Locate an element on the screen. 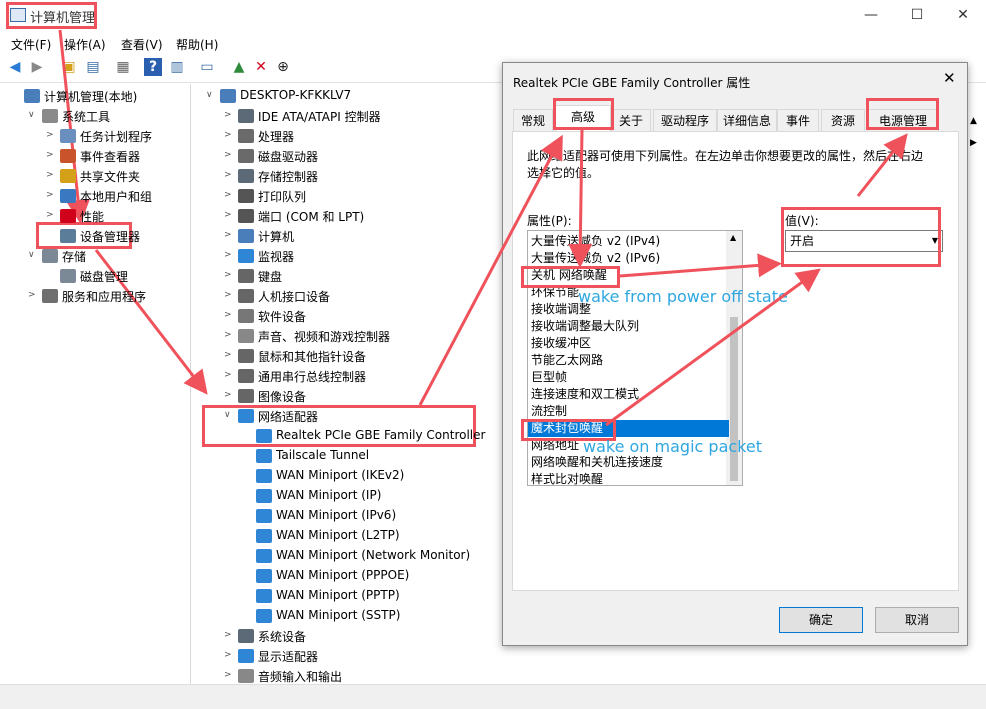  arrow-property-to-value is located at coordinates (700, 265).